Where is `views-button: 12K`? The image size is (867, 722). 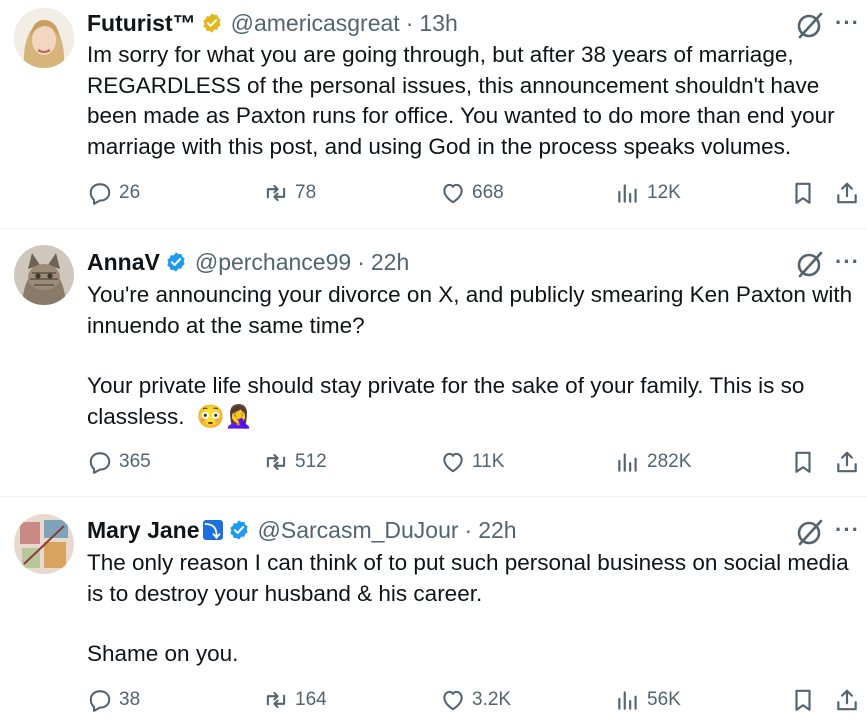
views-button: 12K is located at coordinates (648, 193).